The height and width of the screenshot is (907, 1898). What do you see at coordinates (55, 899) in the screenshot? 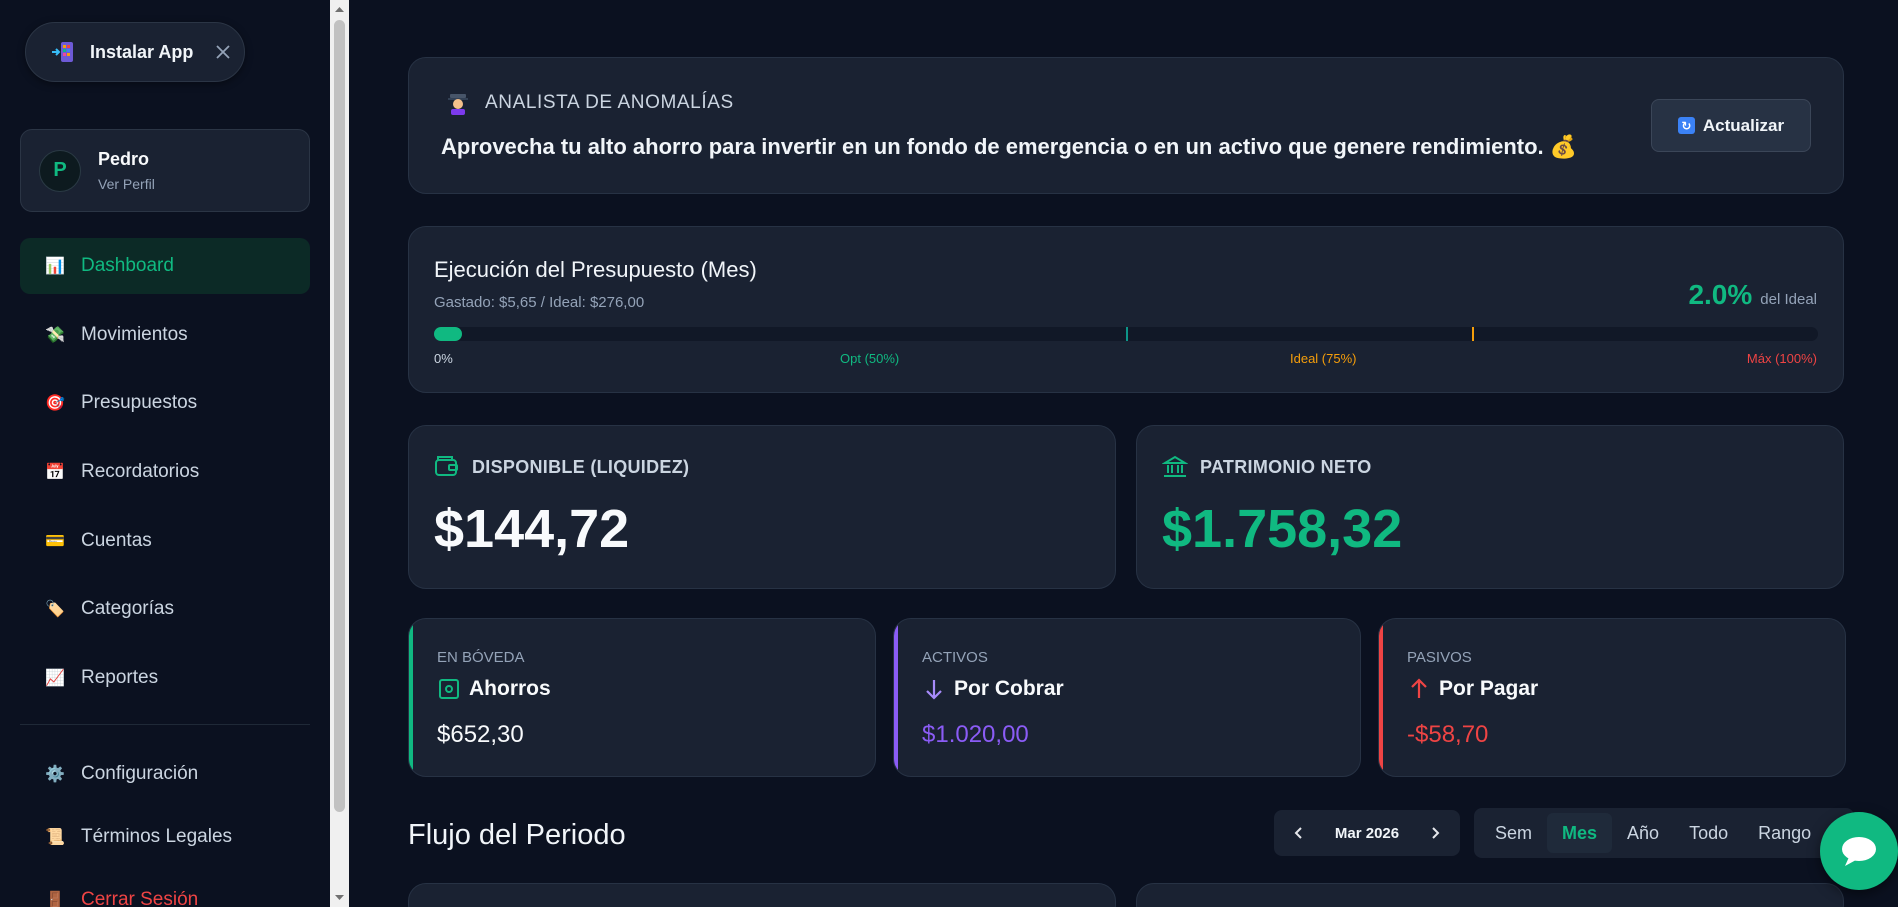
I see `door-icon: 🚪` at bounding box center [55, 899].